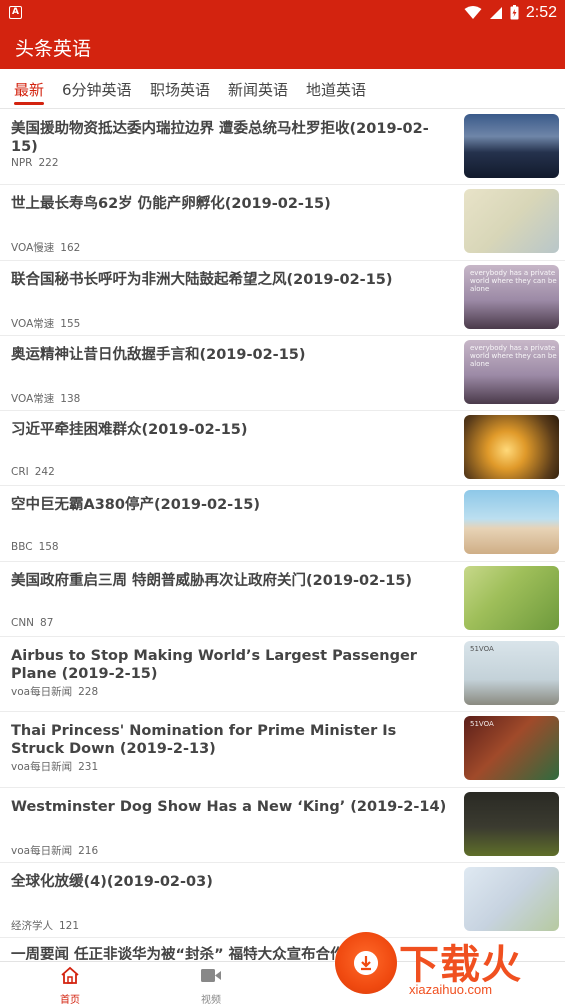  What do you see at coordinates (48, 547) in the screenshot?
I see `view-count: 158` at bounding box center [48, 547].